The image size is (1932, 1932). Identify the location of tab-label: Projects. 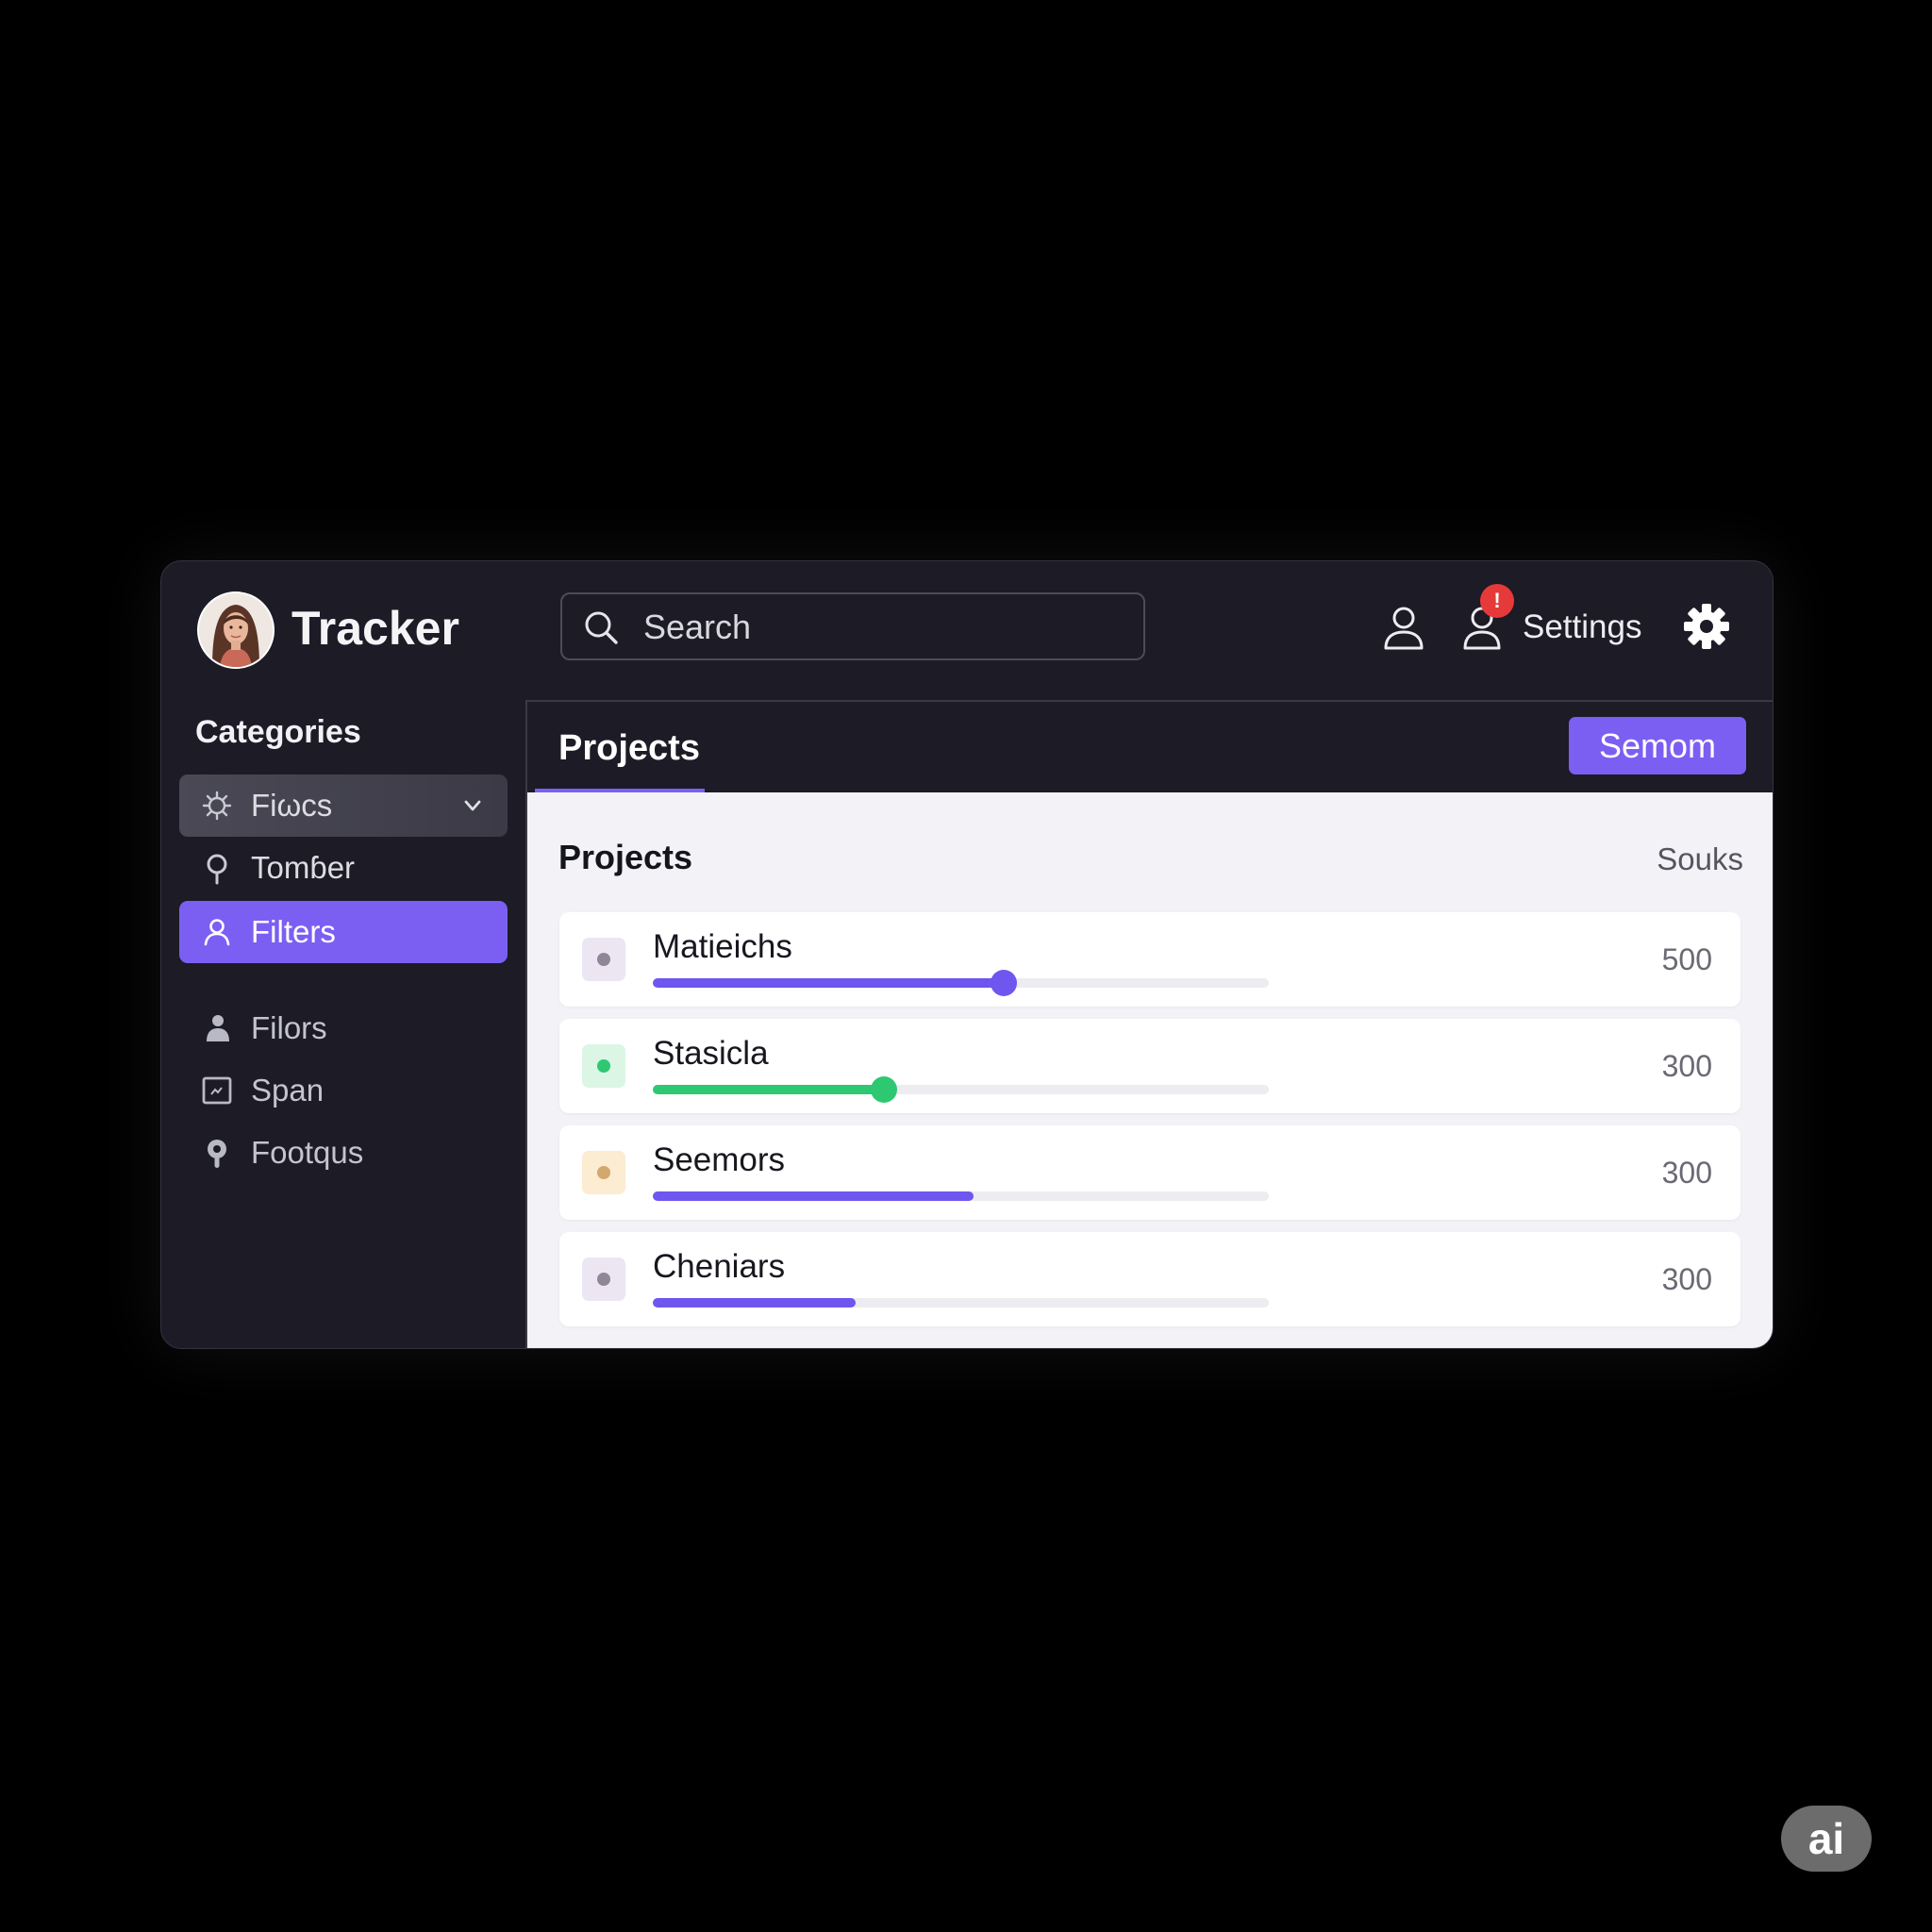
(629, 748).